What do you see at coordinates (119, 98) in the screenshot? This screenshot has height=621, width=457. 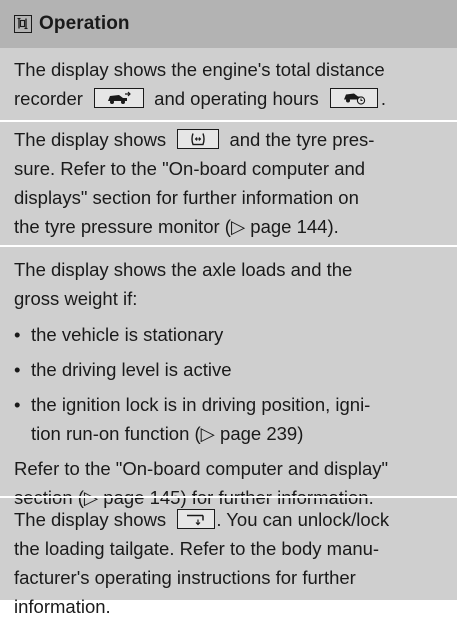 I see `distance-recorder-icon` at bounding box center [119, 98].